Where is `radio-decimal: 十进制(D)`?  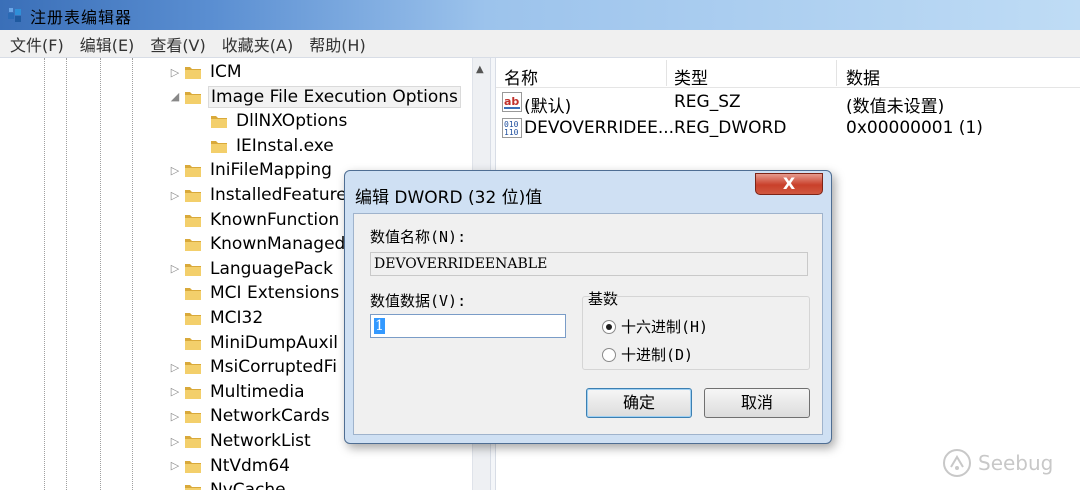 radio-decimal: 十进制(D) is located at coordinates (647, 354).